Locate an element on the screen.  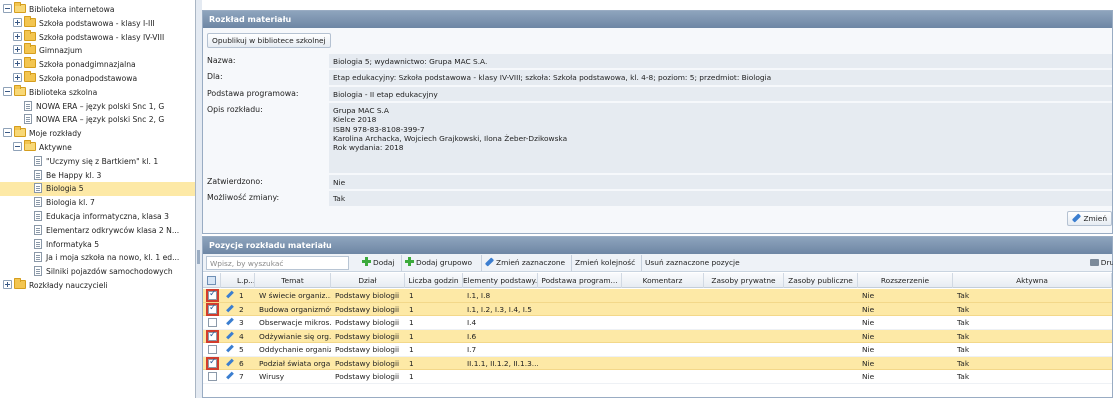
cell-lp: 1 is located at coordinates (241, 295).